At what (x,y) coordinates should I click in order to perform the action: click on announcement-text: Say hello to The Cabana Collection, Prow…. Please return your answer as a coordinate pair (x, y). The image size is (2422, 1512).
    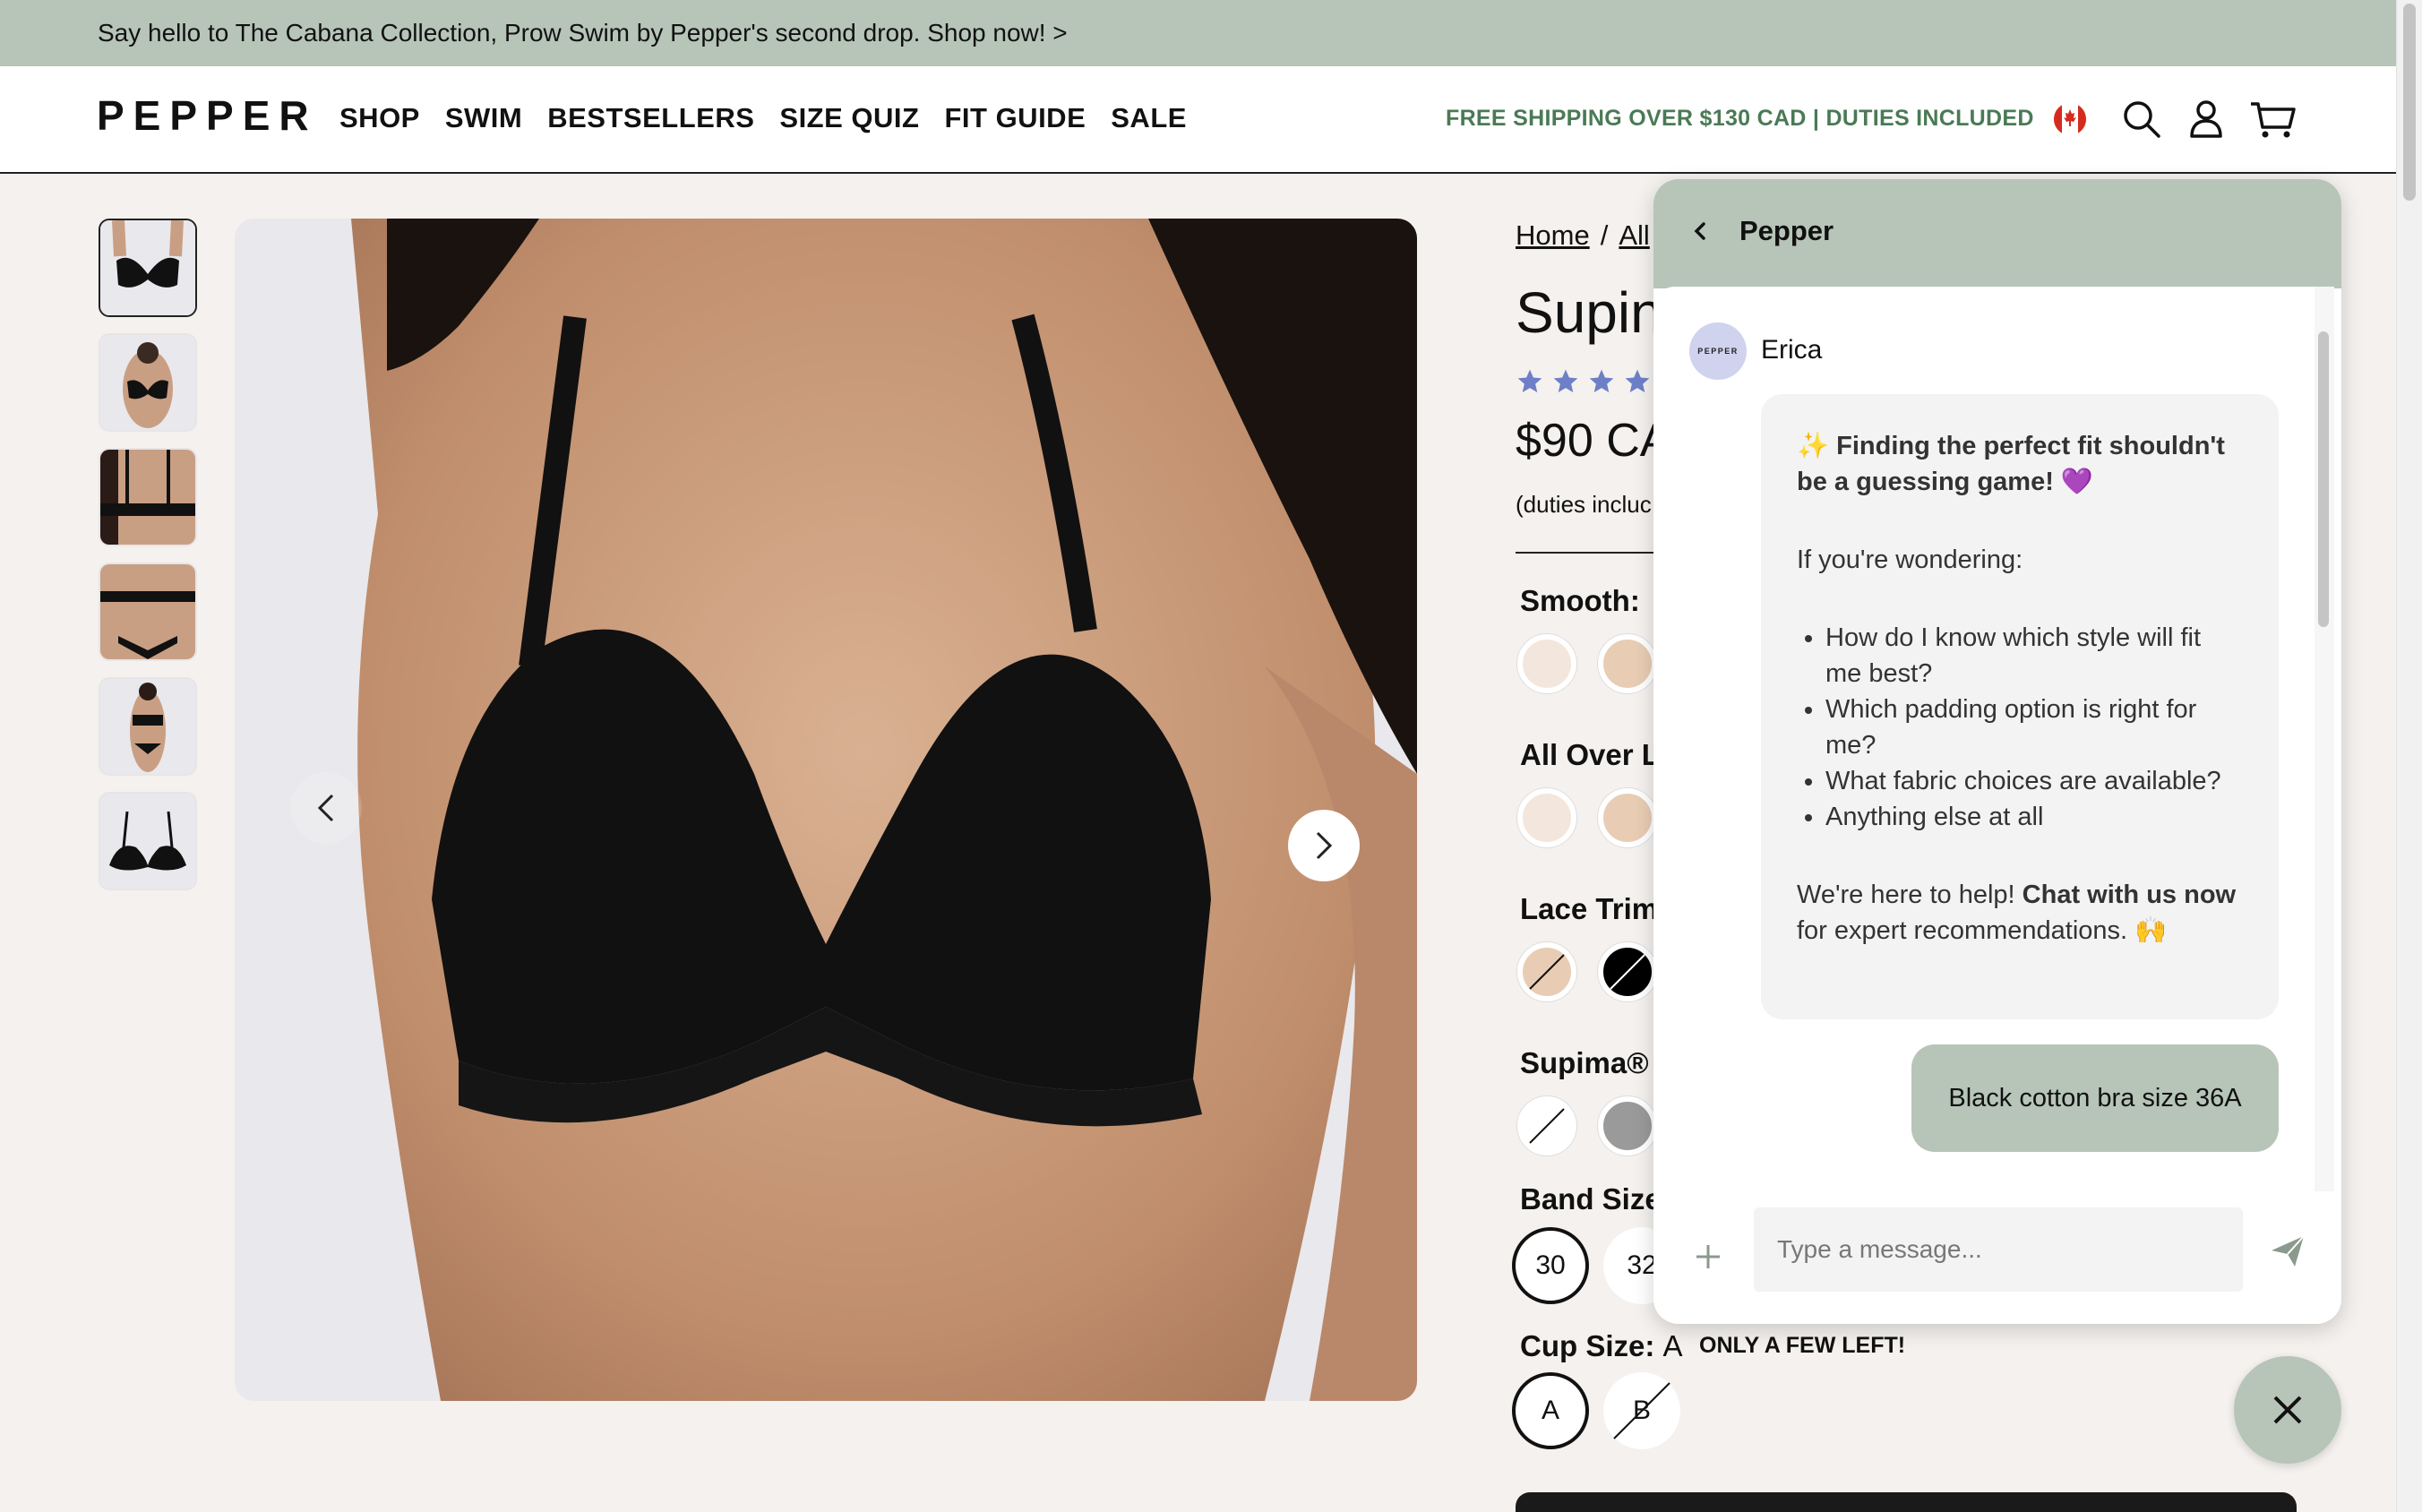
    Looking at the image, I should click on (583, 33).